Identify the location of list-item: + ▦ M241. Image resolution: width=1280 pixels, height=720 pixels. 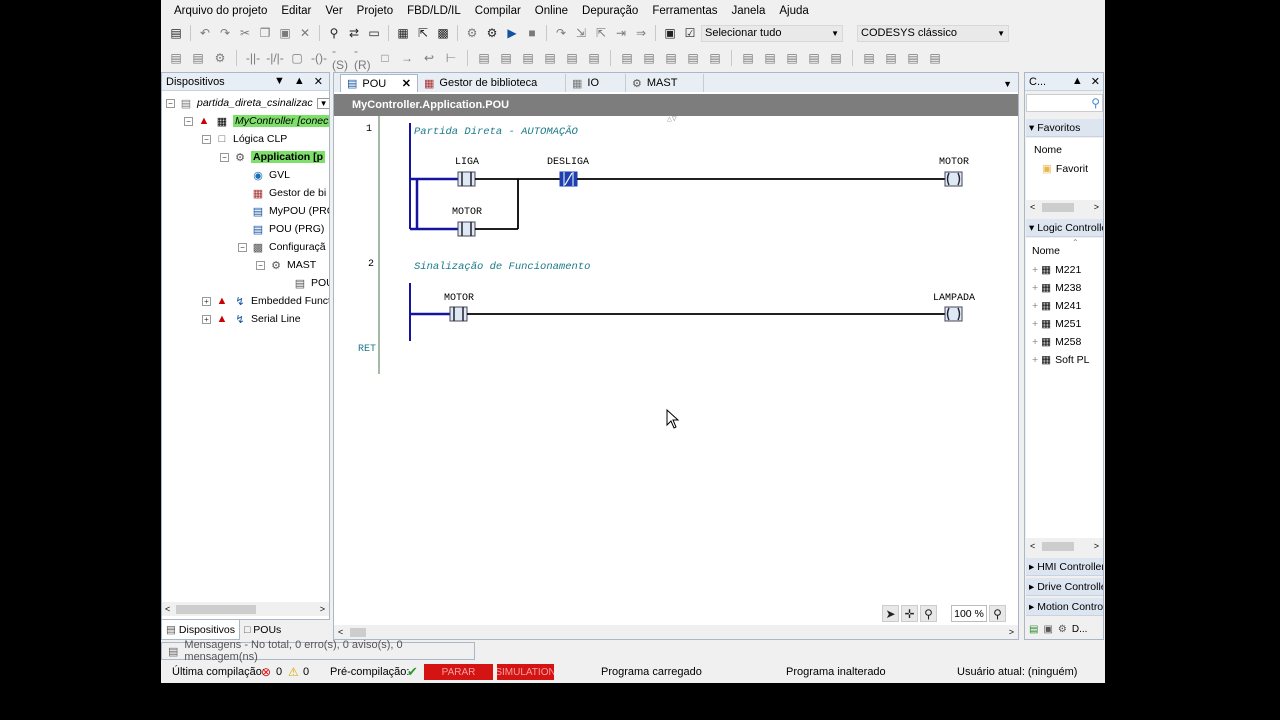
(1056, 306).